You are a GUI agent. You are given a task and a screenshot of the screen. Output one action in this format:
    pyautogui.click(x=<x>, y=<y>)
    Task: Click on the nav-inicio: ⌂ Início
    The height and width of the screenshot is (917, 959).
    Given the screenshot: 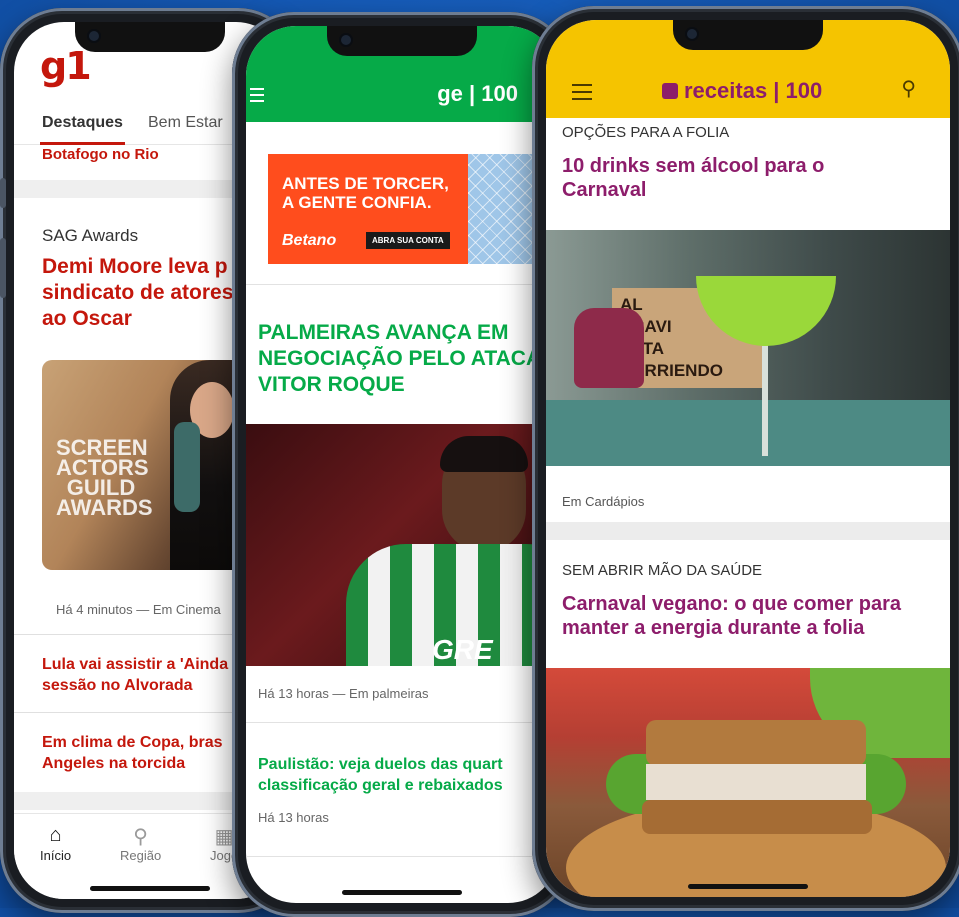 What is the action you would take?
    pyautogui.click(x=55, y=843)
    